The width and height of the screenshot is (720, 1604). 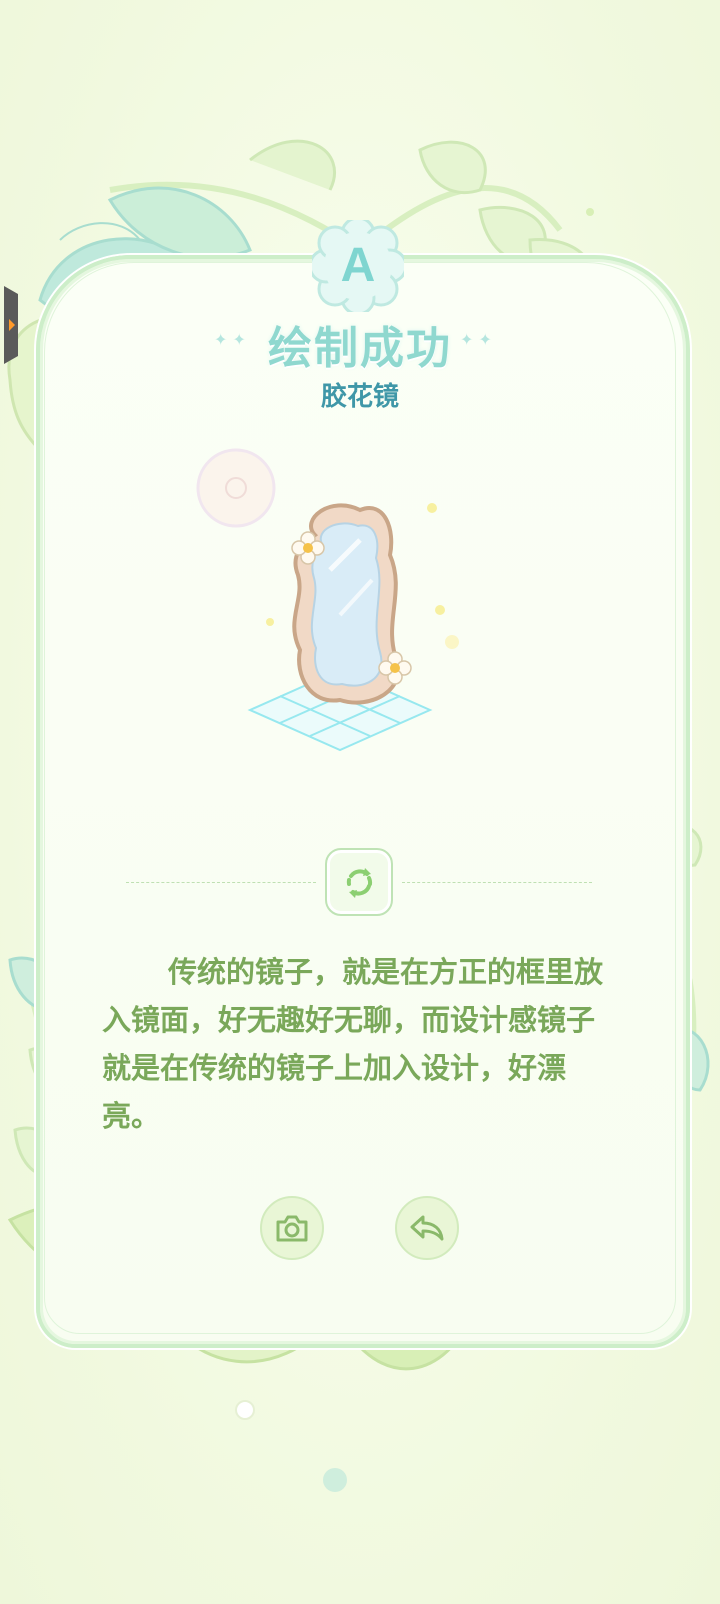 I want to click on camera-icon, so click(x=292, y=1228).